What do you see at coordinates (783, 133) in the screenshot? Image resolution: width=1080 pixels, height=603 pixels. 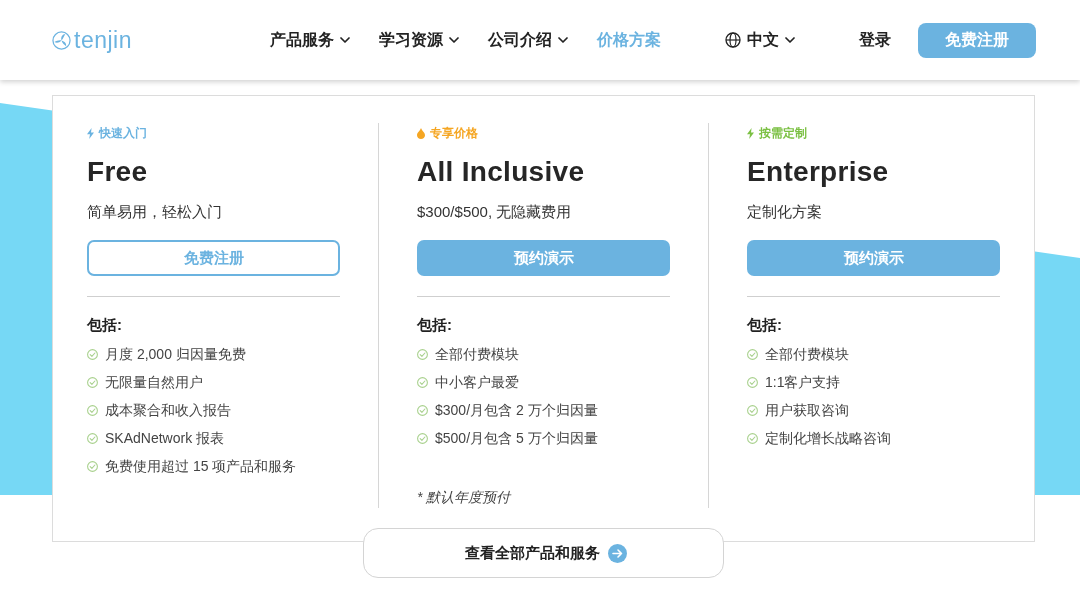 I see `plan-label: 按需定制` at bounding box center [783, 133].